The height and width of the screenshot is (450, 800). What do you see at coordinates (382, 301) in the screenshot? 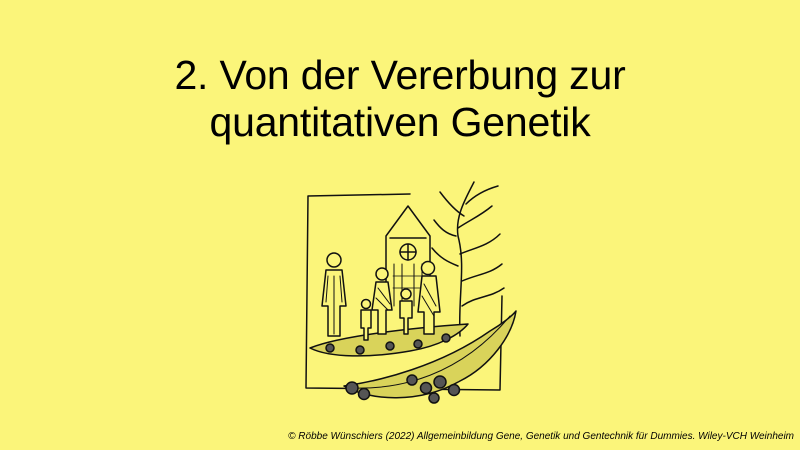
I see `mother1-figure-icon` at bounding box center [382, 301].